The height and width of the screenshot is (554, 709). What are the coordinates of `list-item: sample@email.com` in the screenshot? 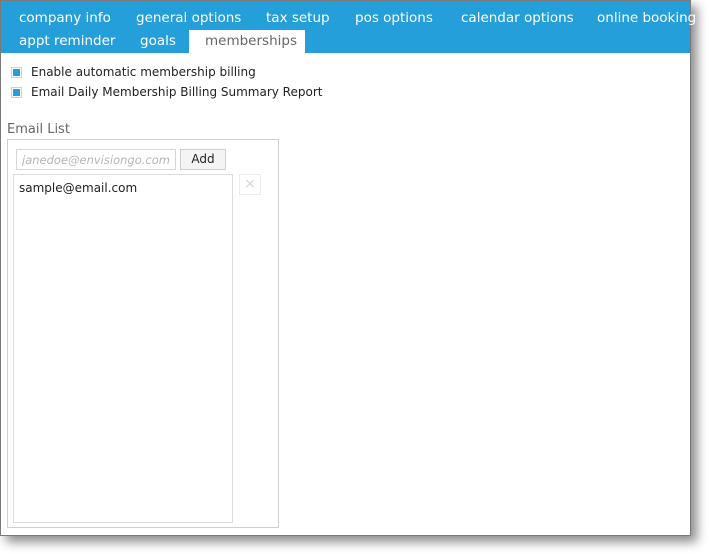 It's located at (78, 188).